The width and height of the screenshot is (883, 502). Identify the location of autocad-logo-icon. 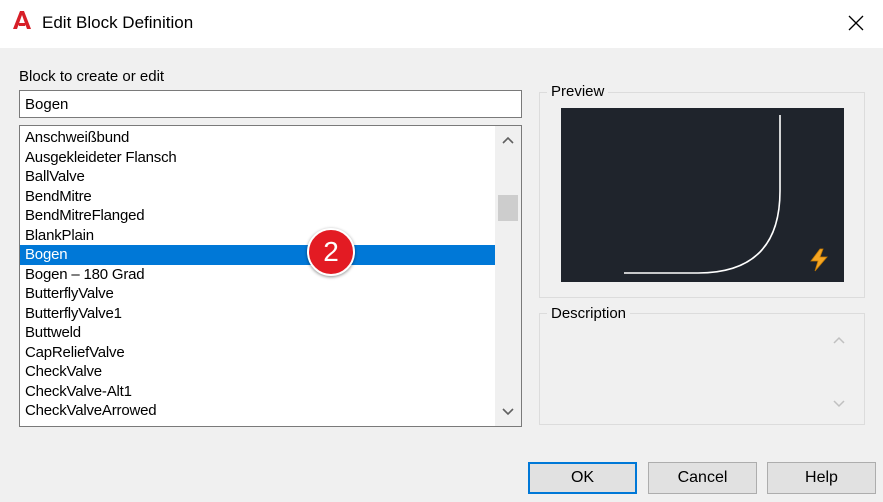
(22, 20).